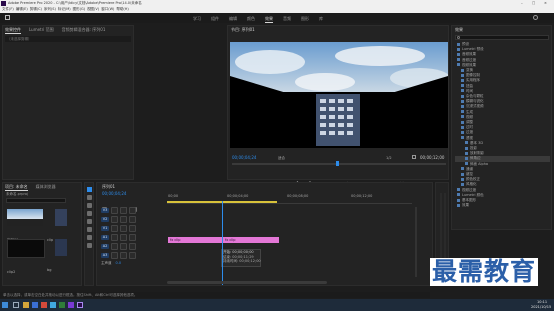 The height and width of the screenshot is (311, 554). I want to click on tab-project: 项目: 未命名, so click(16, 187).